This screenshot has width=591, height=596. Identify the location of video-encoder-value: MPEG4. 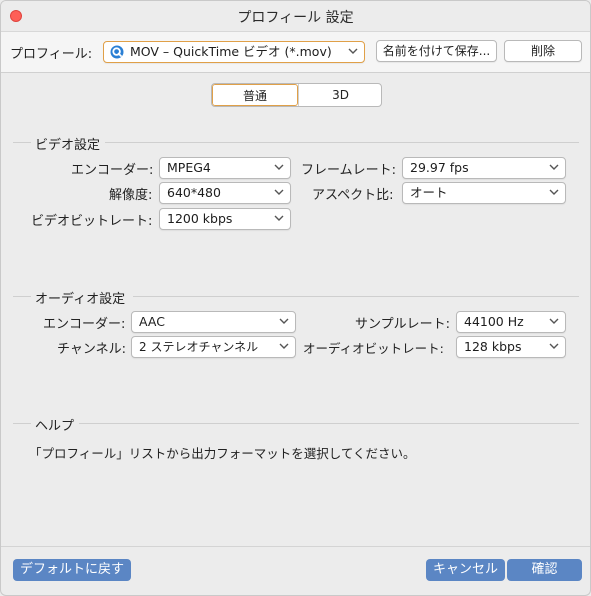
(189, 167).